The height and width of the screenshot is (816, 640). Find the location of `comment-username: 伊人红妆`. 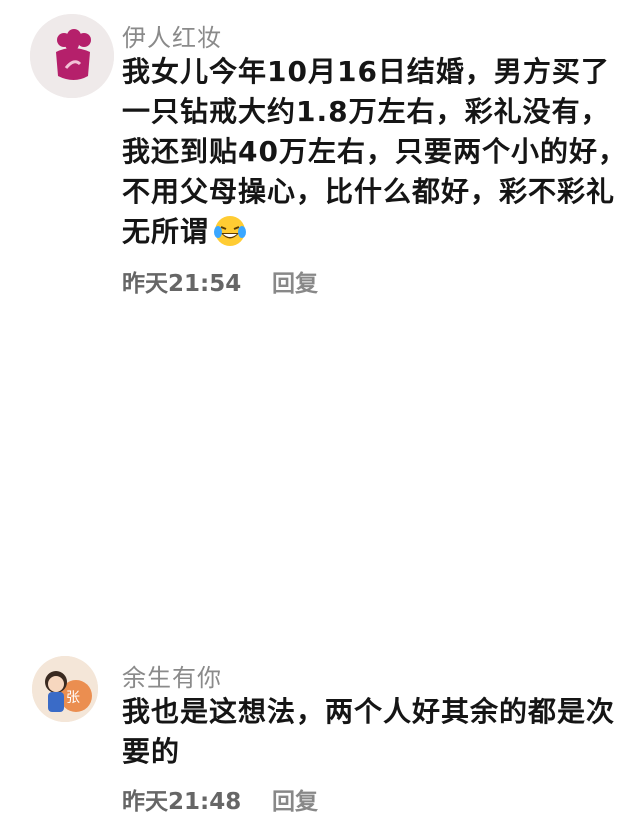

comment-username: 伊人红妆 is located at coordinates (172, 35).